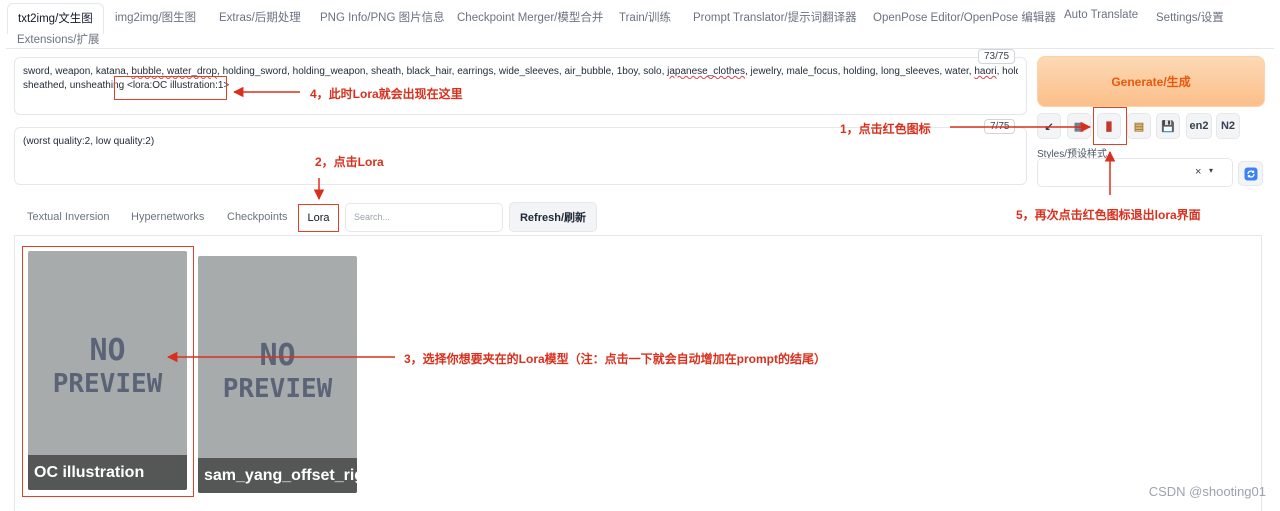 This screenshot has width=1280, height=511. Describe the element at coordinates (386, 94) in the screenshot. I see `annotation-4: 4，此时Lora就会出现在这里` at that location.